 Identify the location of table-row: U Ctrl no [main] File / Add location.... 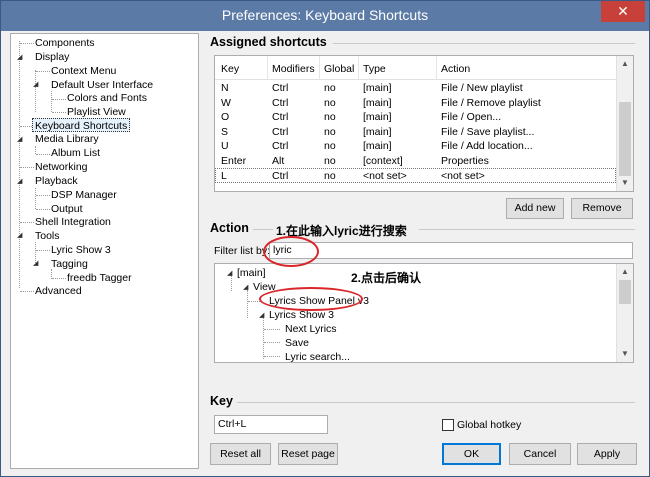
(415, 146).